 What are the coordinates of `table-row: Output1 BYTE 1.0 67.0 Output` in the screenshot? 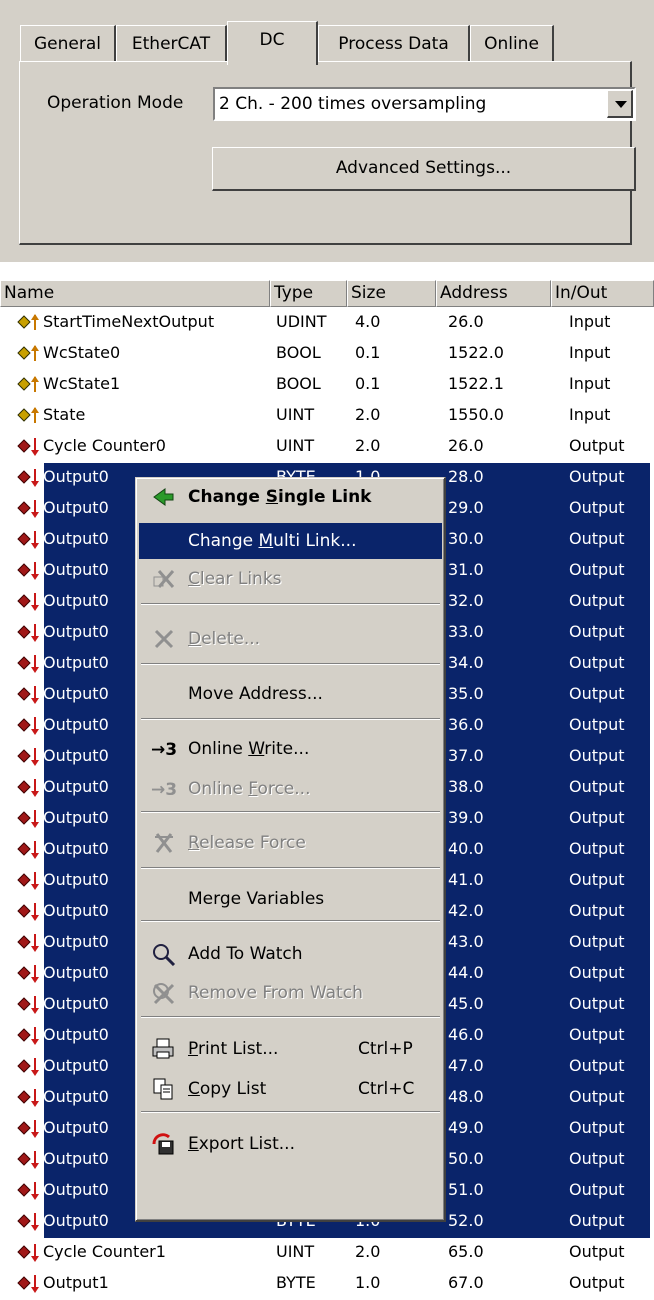 It's located at (327, 1284).